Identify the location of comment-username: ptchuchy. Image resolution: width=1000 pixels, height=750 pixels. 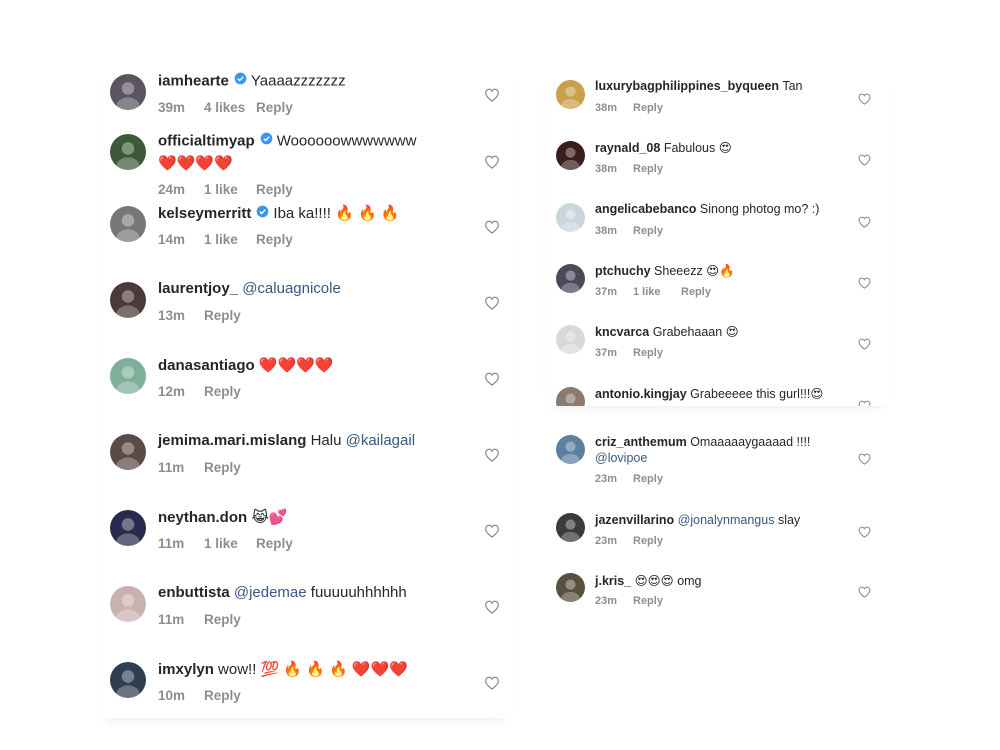
(623, 271).